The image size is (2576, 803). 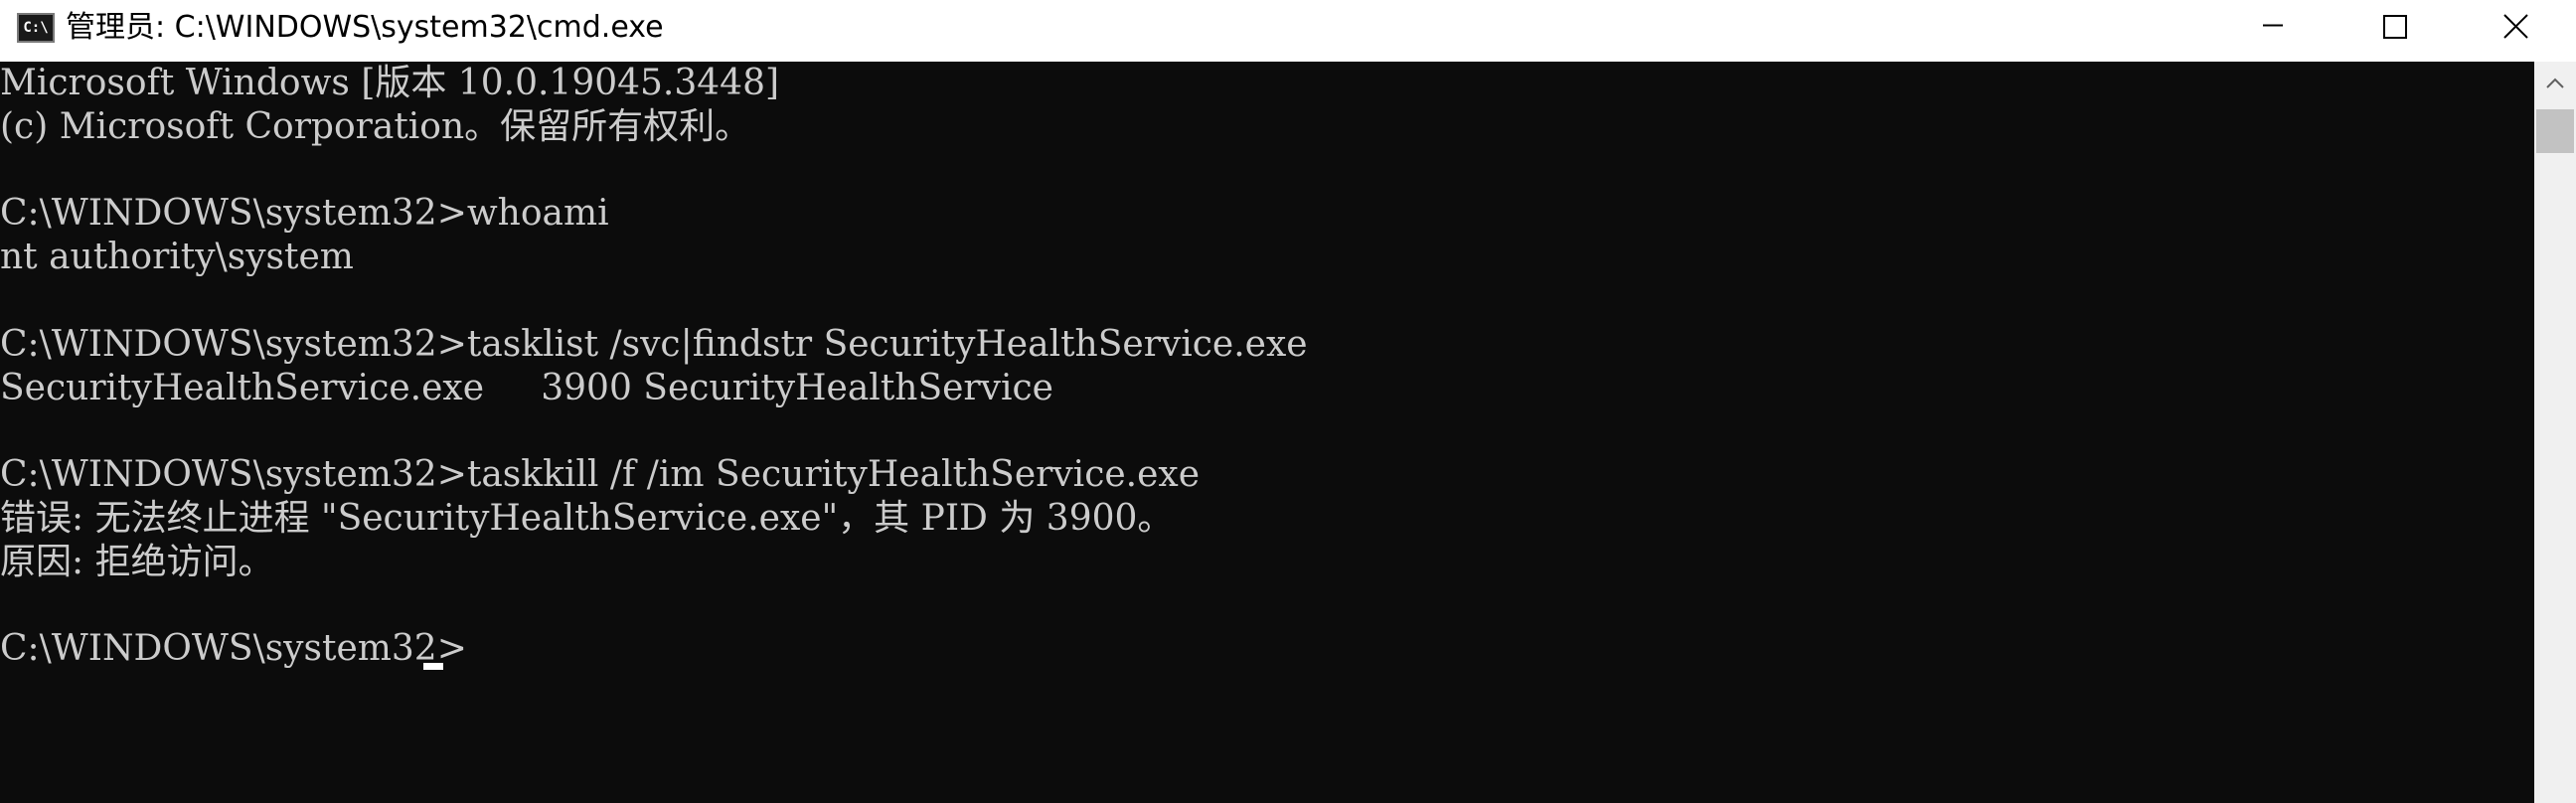 I want to click on title-bar: C:\ 管理员: C:\WINDOWS\system32\cmd.exe, so click(x=1288, y=31).